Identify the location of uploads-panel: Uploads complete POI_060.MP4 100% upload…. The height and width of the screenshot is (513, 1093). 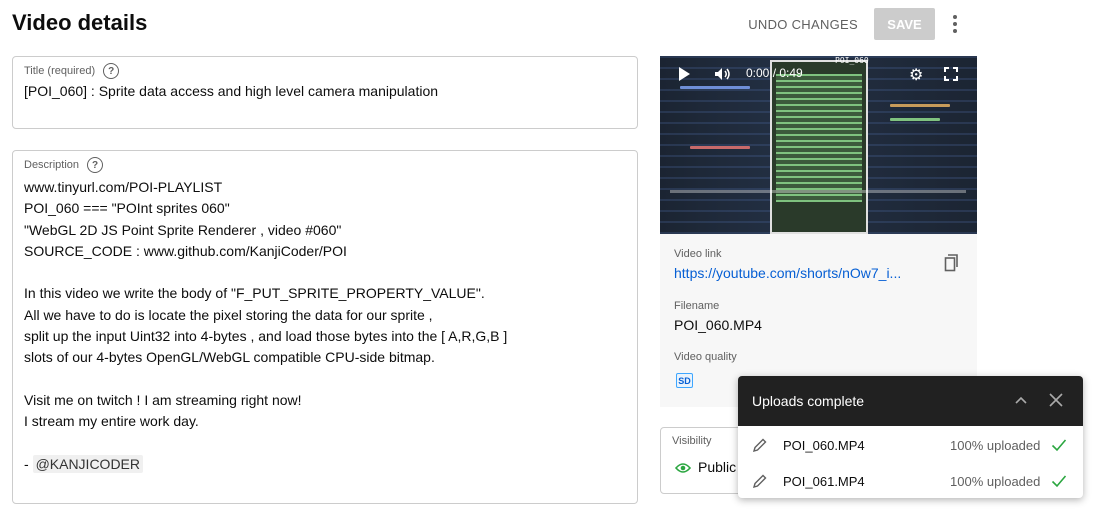
(910, 437).